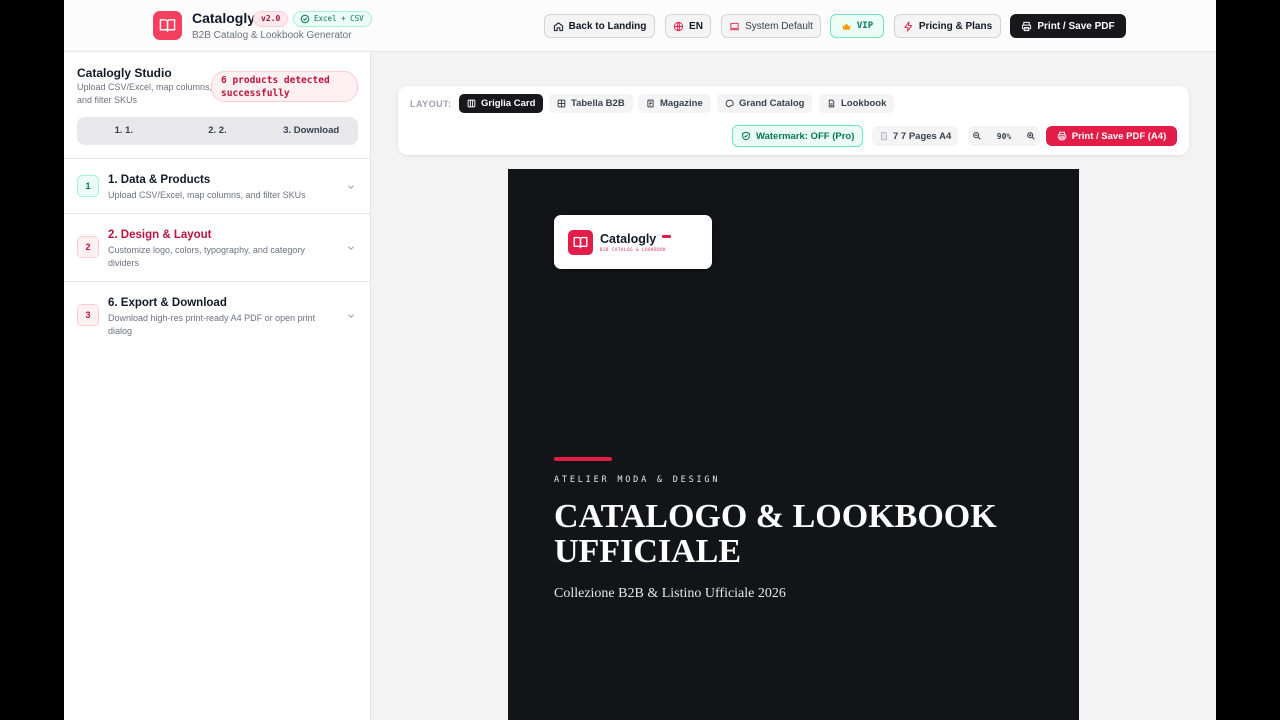 Image resolution: width=1280 pixels, height=720 pixels. I want to click on zoom-in-icon, so click(1031, 136).